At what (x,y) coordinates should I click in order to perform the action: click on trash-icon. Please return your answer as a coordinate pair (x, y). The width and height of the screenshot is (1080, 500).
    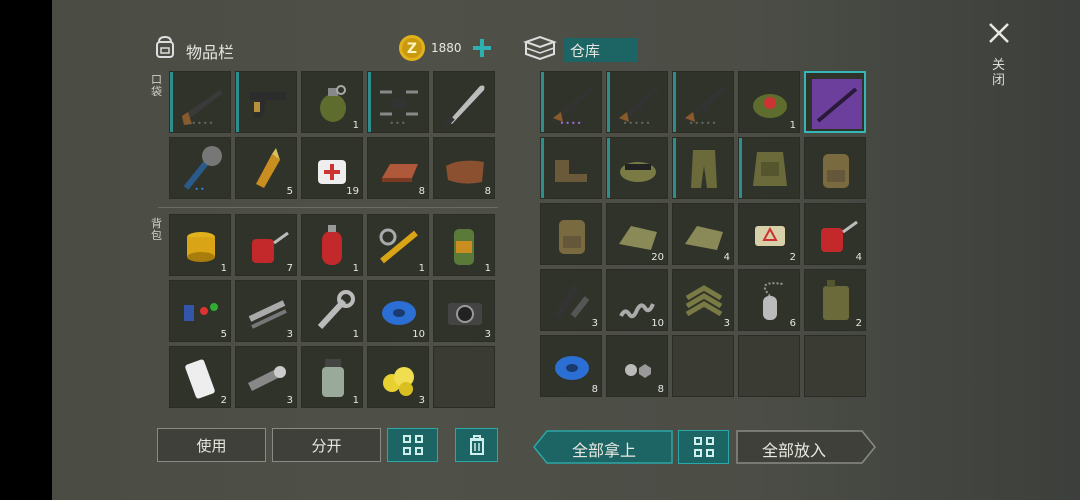
    Looking at the image, I should click on (476, 445).